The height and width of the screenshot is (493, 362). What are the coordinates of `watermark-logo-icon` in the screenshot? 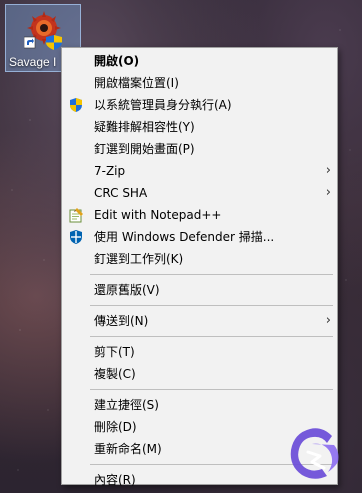 It's located at (314, 453).